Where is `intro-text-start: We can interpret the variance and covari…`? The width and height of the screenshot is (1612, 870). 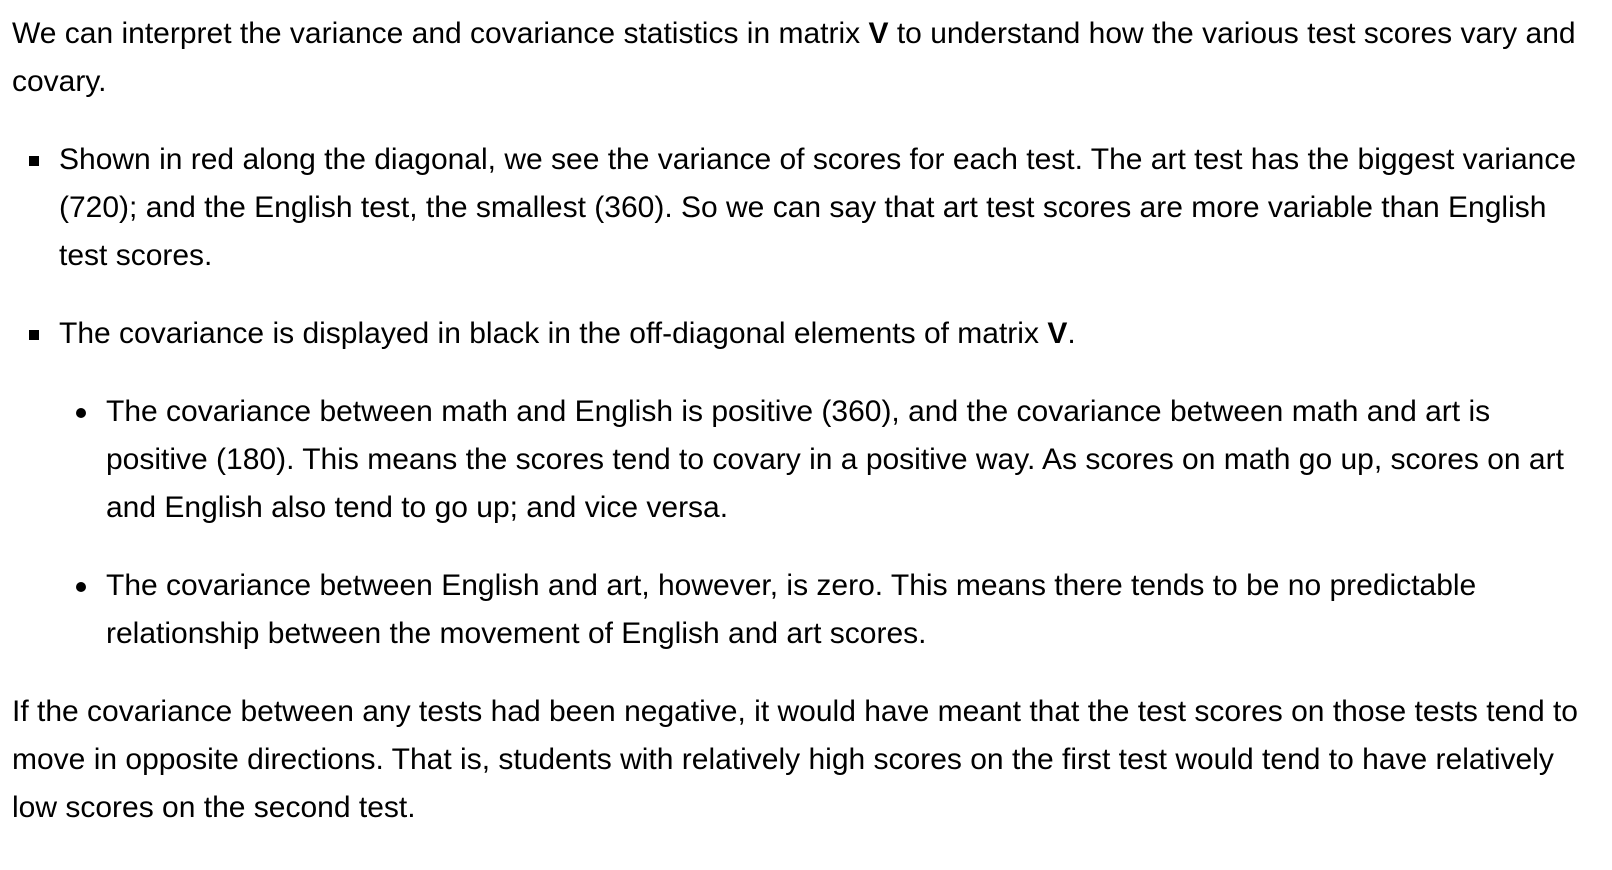 intro-text-start: We can interpret the variance and covari… is located at coordinates (440, 33).